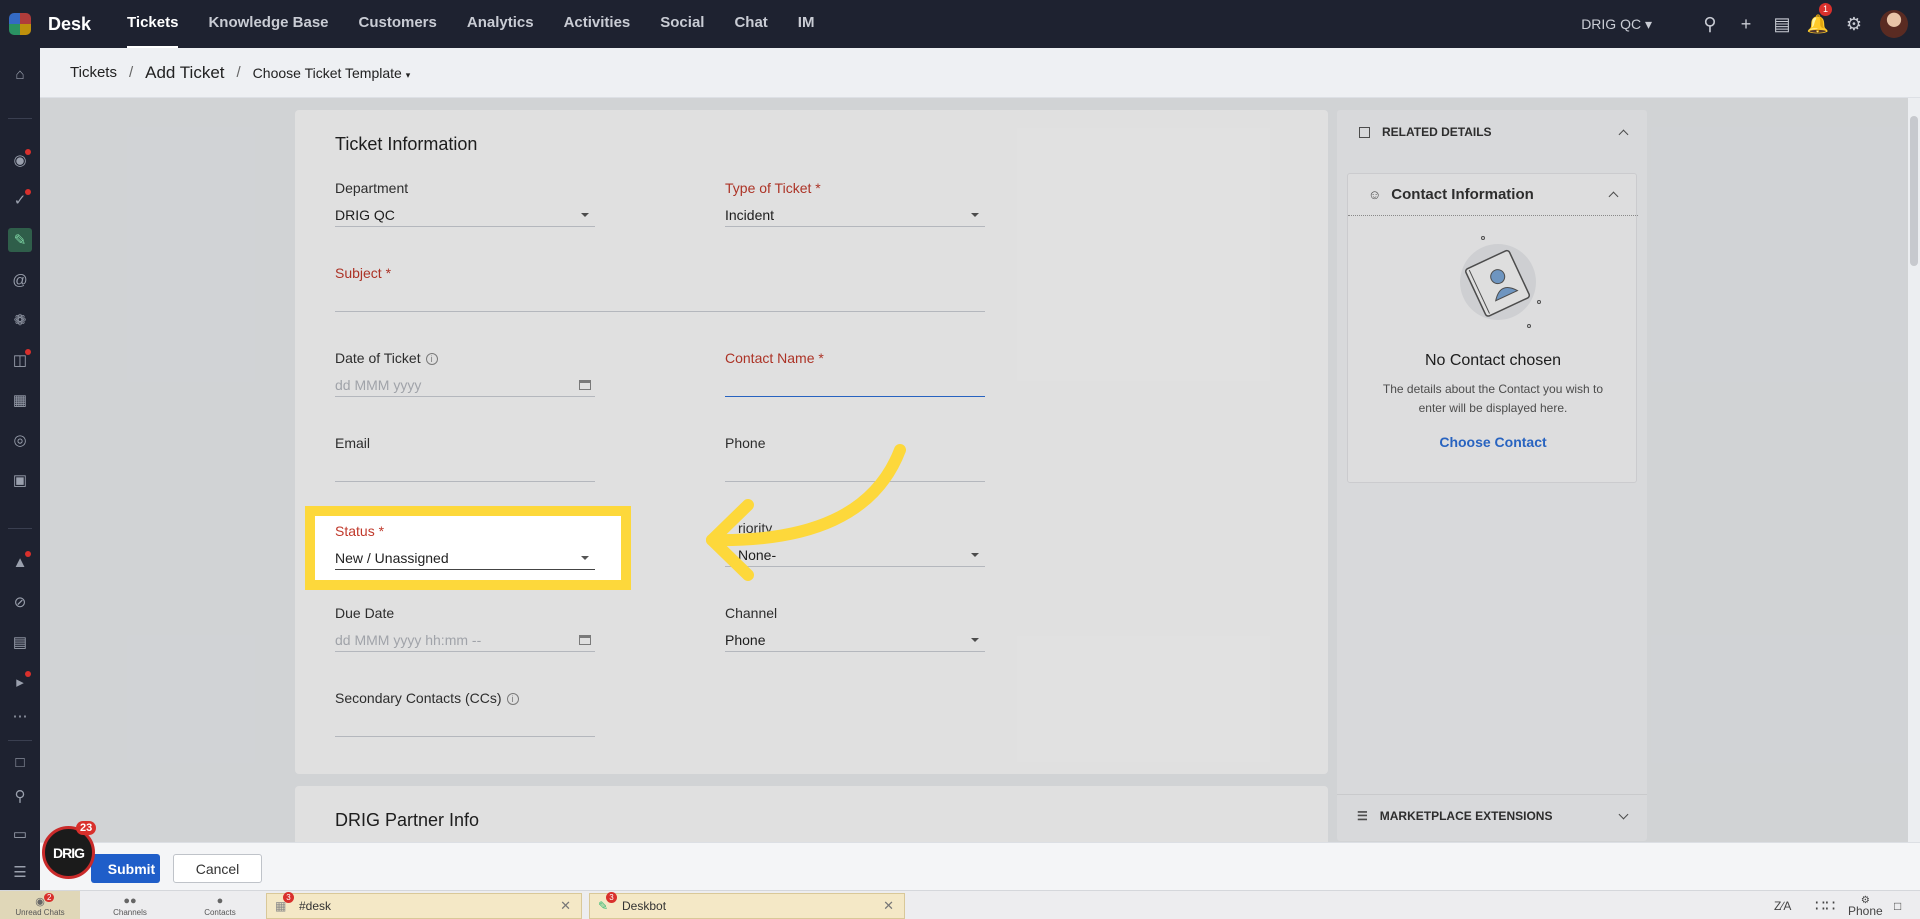 The width and height of the screenshot is (1920, 919). Describe the element at coordinates (172, 548) in the screenshot. I see `overlay-dim` at that location.